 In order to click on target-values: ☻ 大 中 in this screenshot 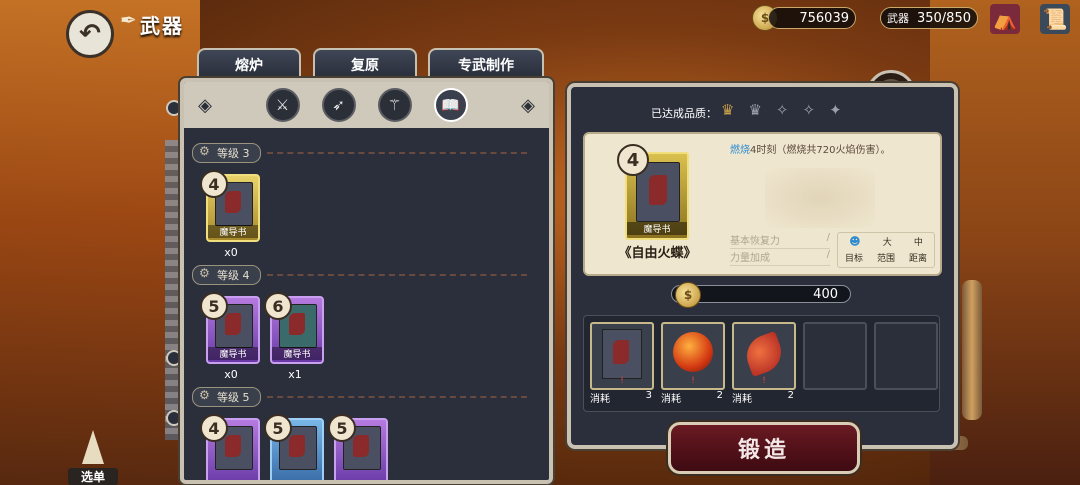, I will do `click(886, 241)`.